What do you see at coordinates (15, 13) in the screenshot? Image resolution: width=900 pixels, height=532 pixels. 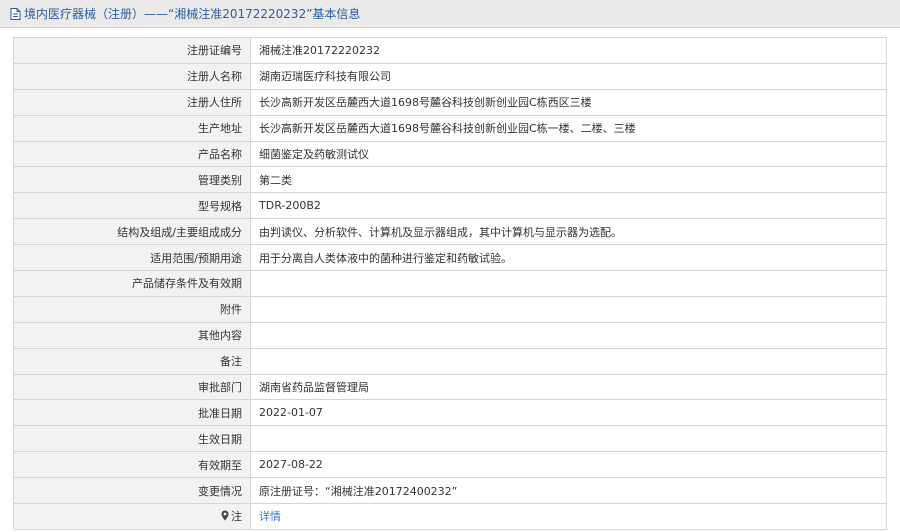 I see `document-icon` at bounding box center [15, 13].